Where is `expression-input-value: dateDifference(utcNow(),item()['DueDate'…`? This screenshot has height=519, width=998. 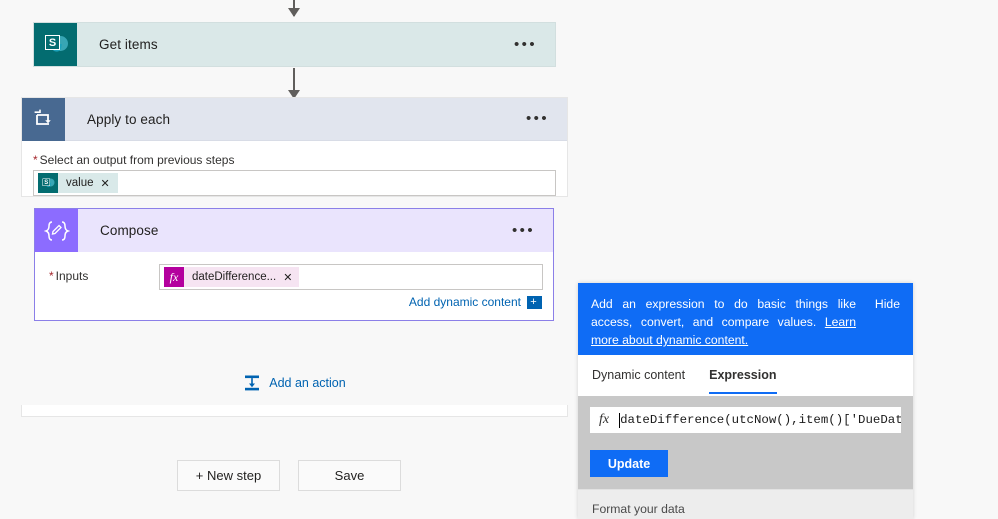 expression-input-value: dateDifference(utcNow(),item()['DueDate'… is located at coordinates (760, 420).